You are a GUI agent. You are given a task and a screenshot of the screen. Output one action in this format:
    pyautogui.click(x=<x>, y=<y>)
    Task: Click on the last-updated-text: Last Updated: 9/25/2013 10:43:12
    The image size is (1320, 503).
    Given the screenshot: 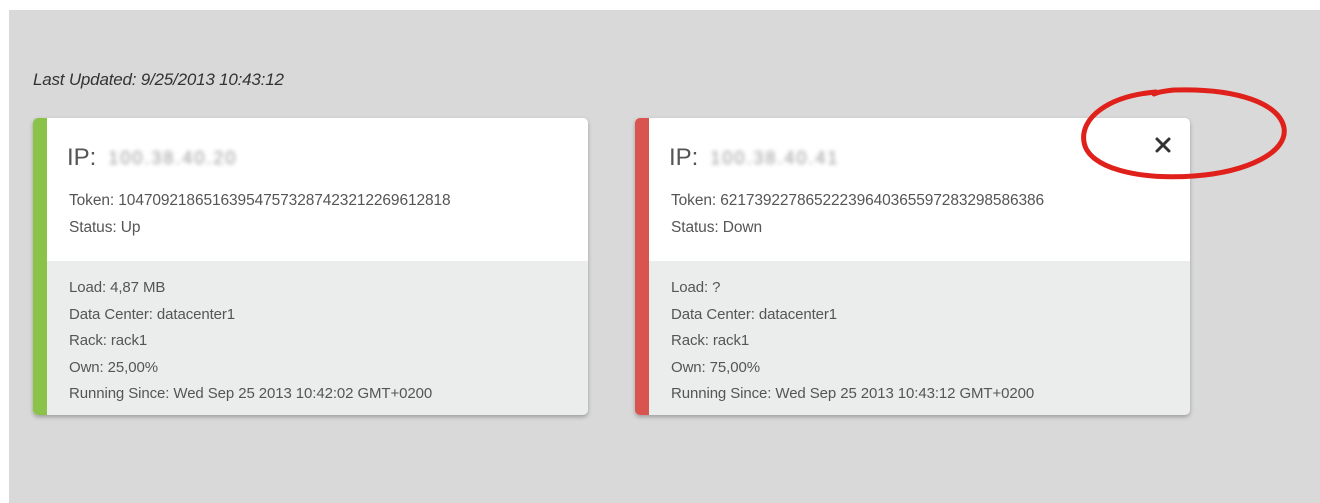 What is the action you would take?
    pyautogui.click(x=158, y=79)
    